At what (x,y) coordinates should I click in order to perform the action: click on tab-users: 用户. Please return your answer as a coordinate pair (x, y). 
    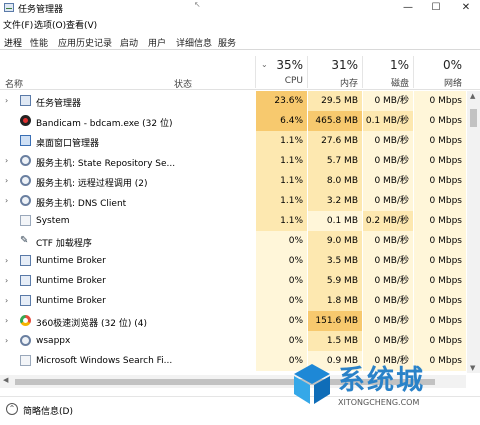
    Looking at the image, I should click on (157, 42).